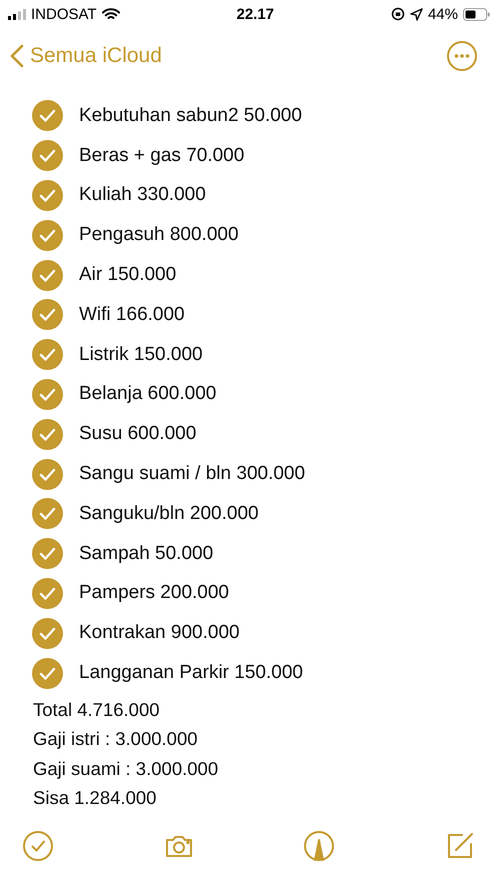 Image resolution: width=500 pixels, height=889 pixels. I want to click on checklist-item-text: Kuliah 330.000, so click(142, 195).